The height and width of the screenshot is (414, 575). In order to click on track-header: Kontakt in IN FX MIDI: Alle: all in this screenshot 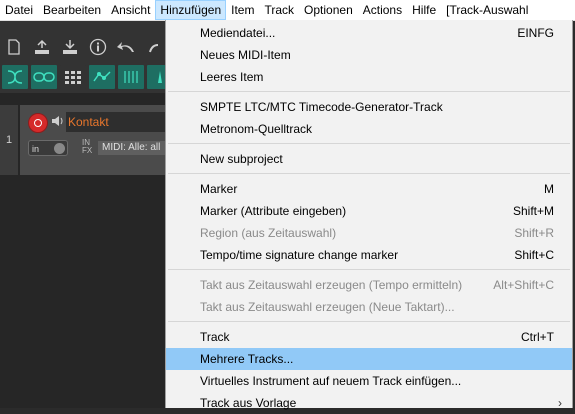, I will do `click(93, 140)`.